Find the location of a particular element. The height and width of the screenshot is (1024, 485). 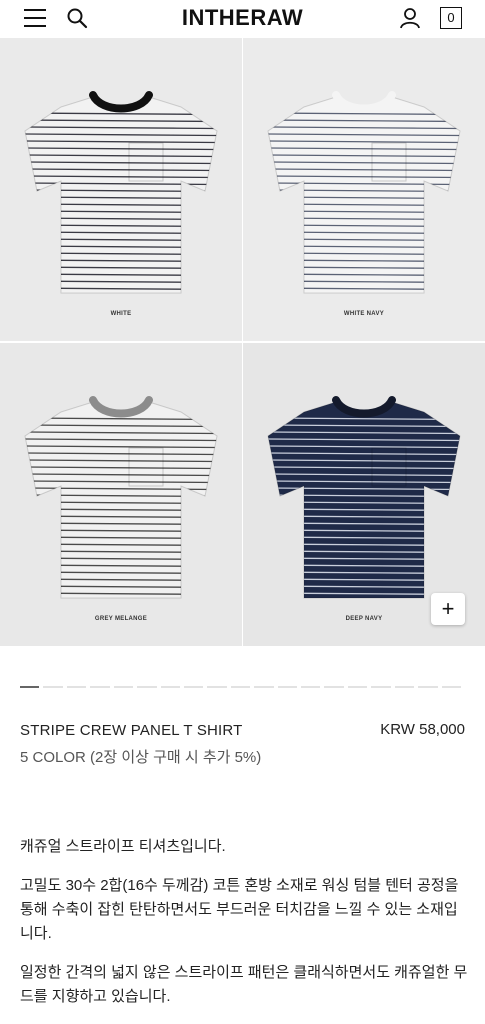

user-icon is located at coordinates (410, 18).